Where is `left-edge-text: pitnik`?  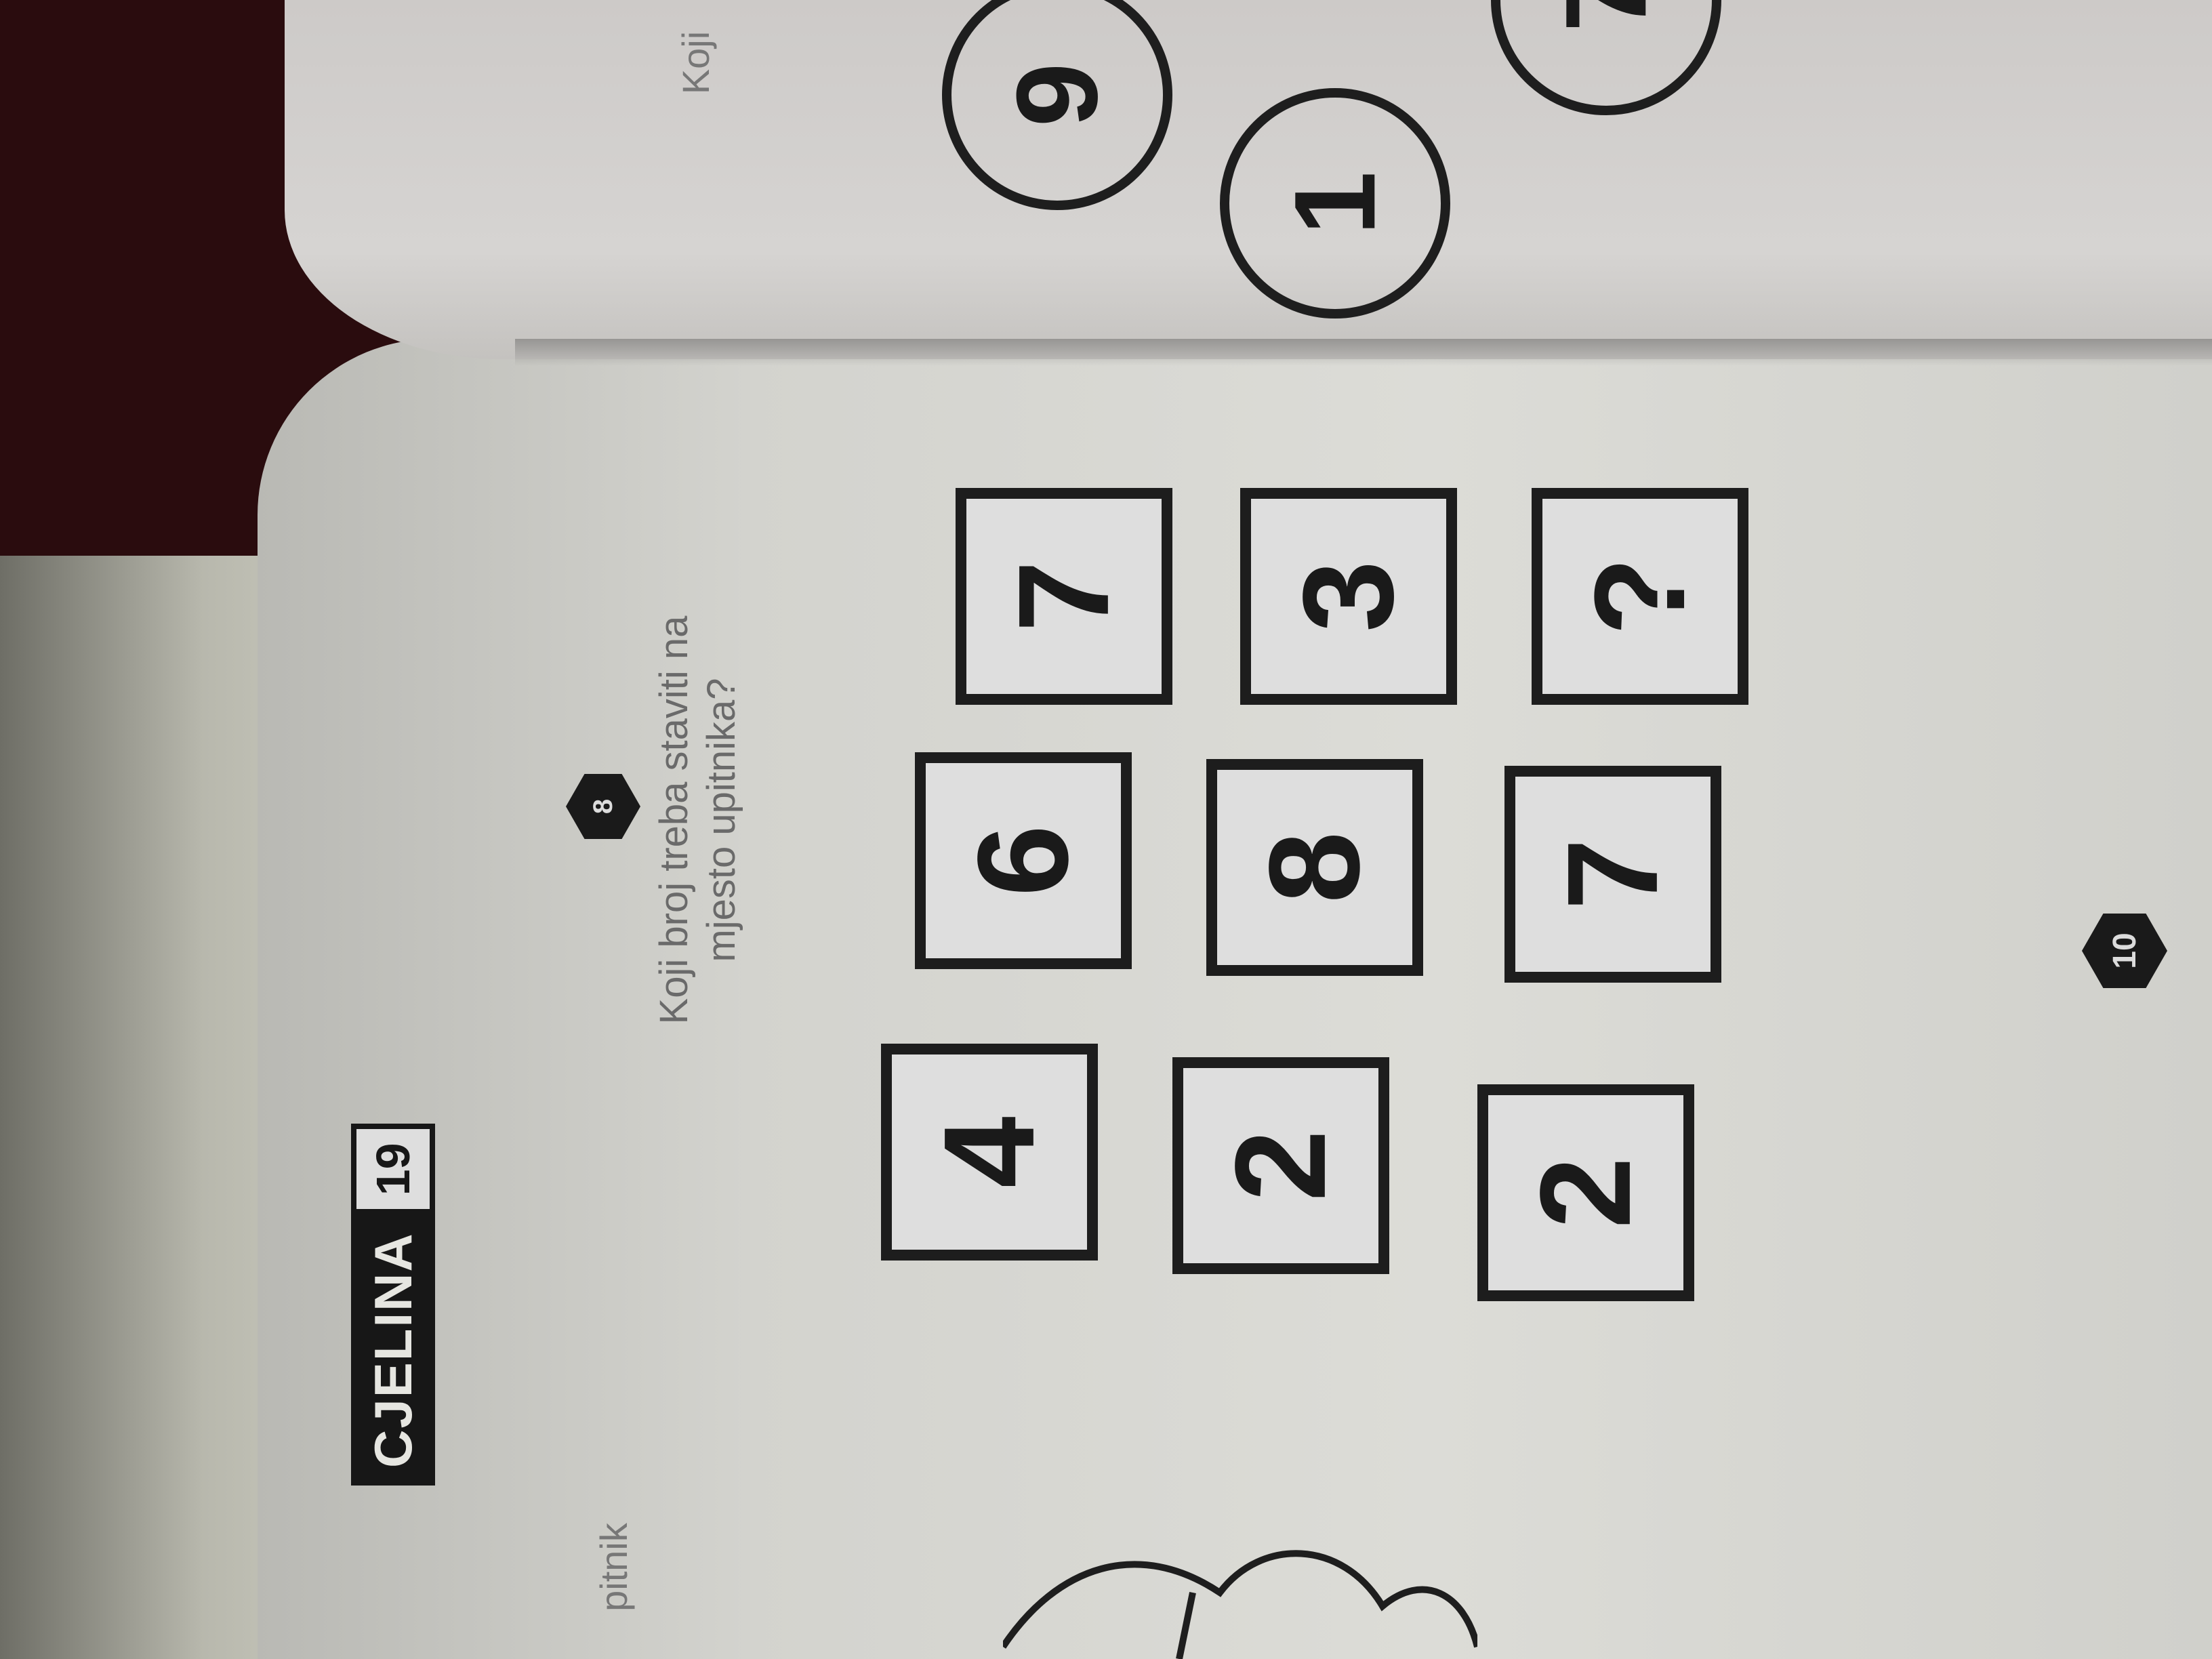
left-edge-text: pitnik is located at coordinates (613, 1567).